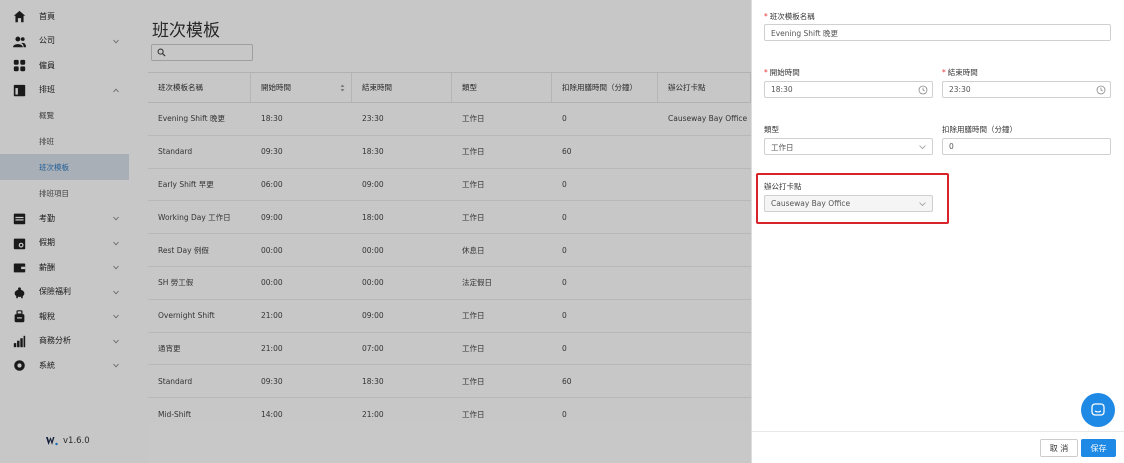 This screenshot has height=463, width=1124. Describe the element at coordinates (804, 33) in the screenshot. I see `shift-name-value: Evening Shift 晚更` at that location.